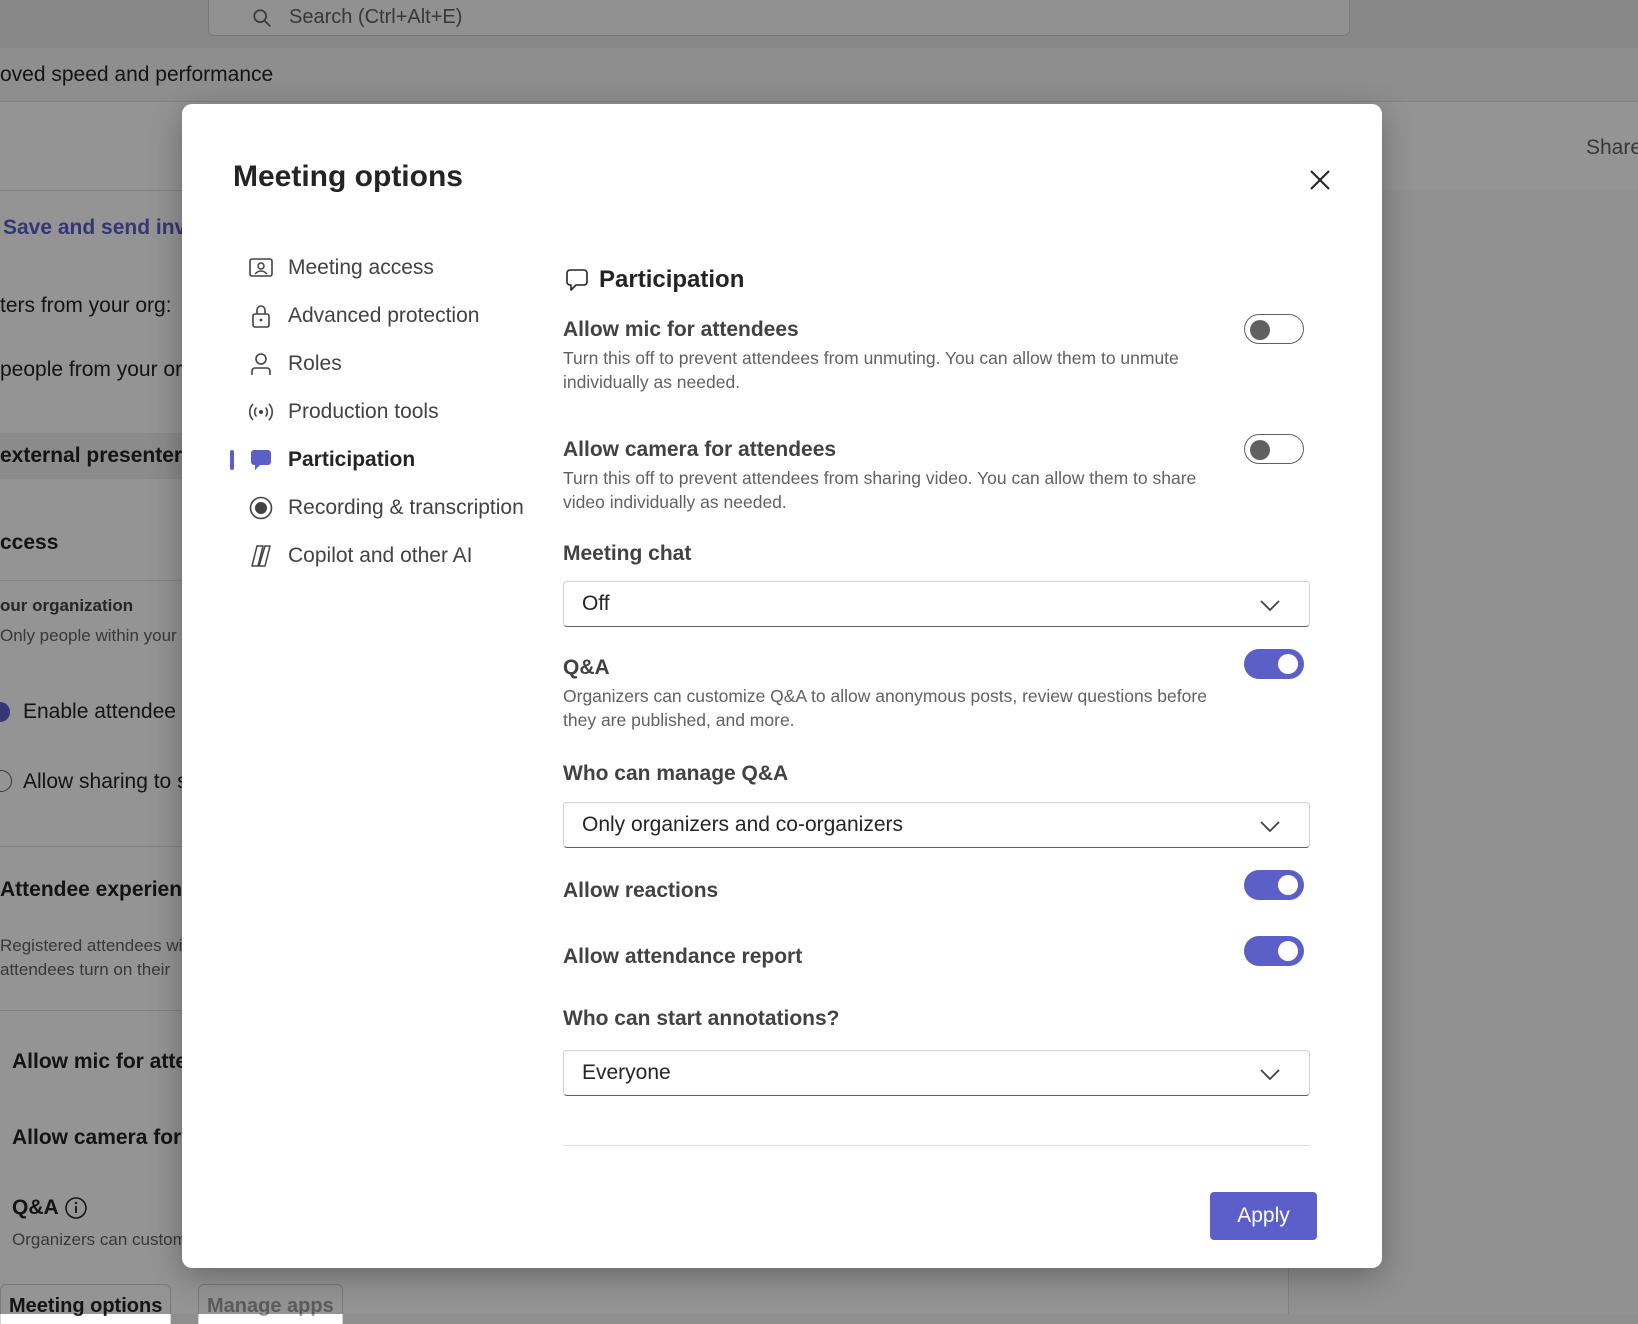  I want to click on mic-toggle, so click(1274, 329).